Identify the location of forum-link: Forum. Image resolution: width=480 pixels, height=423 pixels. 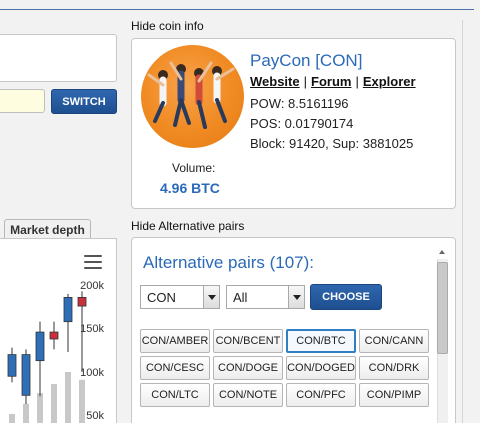
(331, 81).